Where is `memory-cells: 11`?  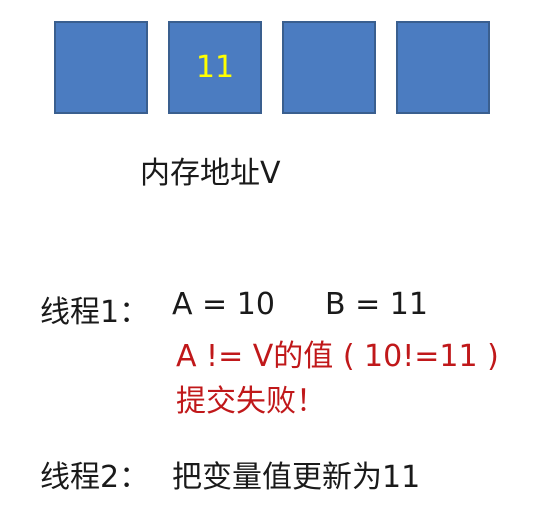
memory-cells: 11 is located at coordinates (272, 67).